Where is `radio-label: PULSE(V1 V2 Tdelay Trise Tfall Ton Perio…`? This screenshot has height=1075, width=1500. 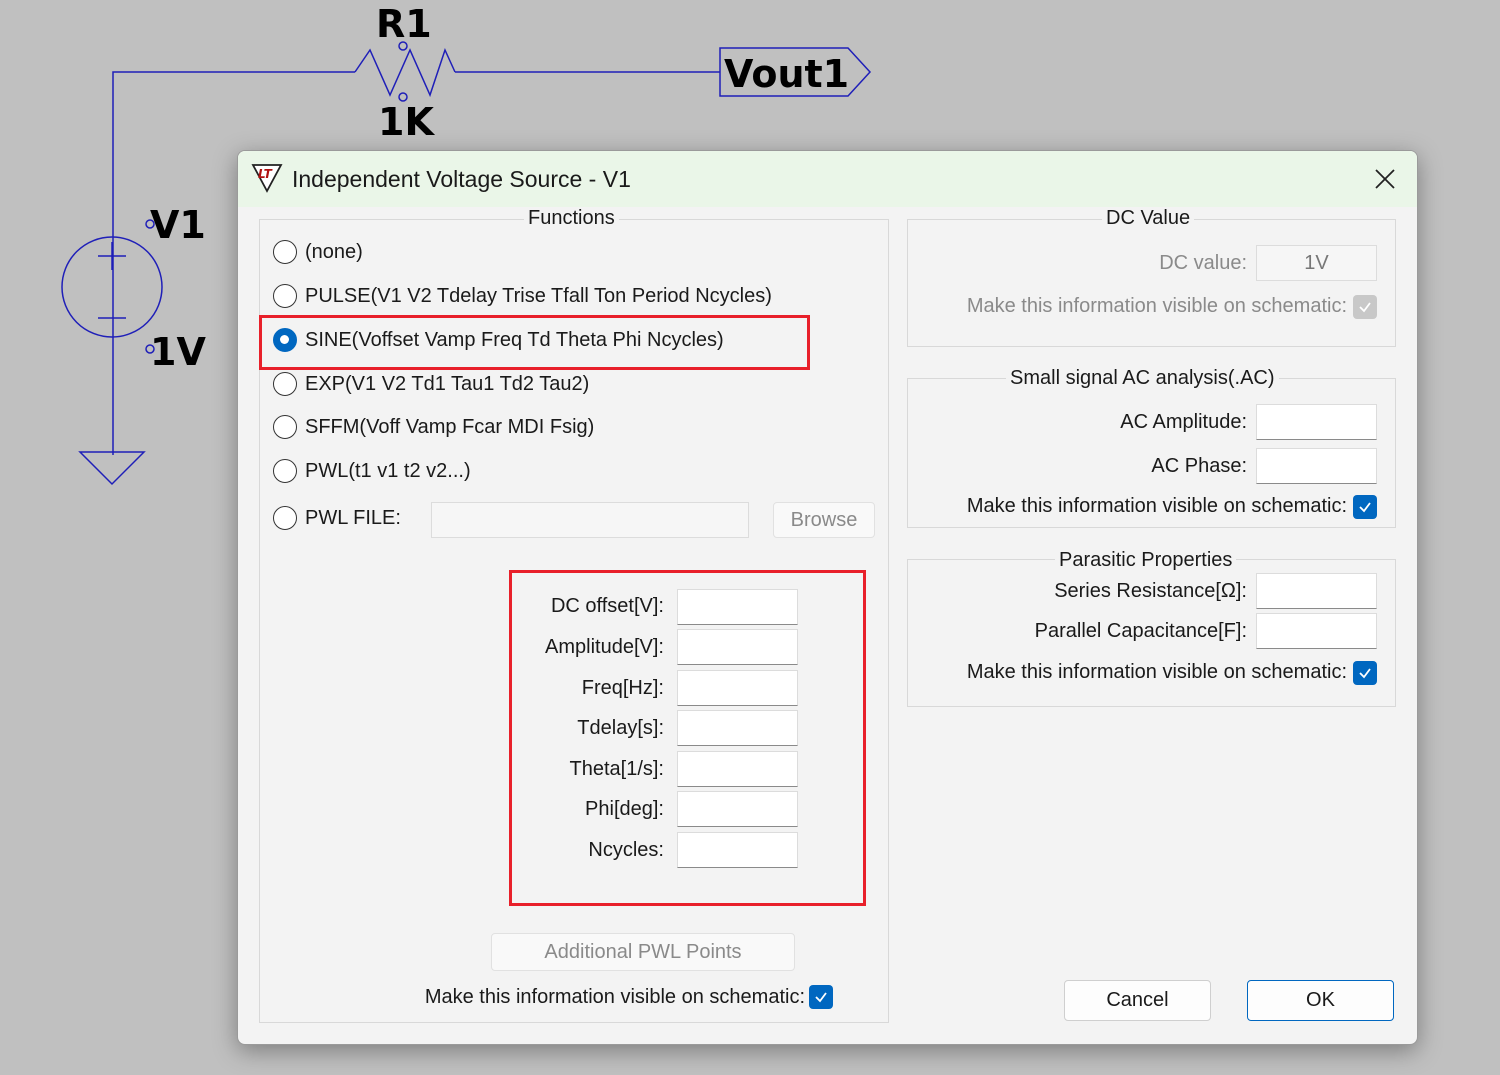
radio-label: PULSE(V1 V2 Tdelay Trise Tfall Ton Perio… is located at coordinates (538, 295).